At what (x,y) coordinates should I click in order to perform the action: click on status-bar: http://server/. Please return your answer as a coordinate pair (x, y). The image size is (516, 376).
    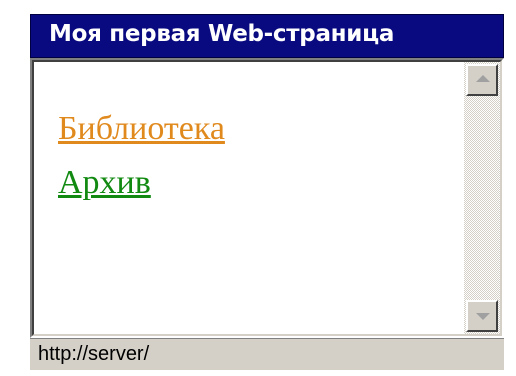
    Looking at the image, I should click on (267, 354).